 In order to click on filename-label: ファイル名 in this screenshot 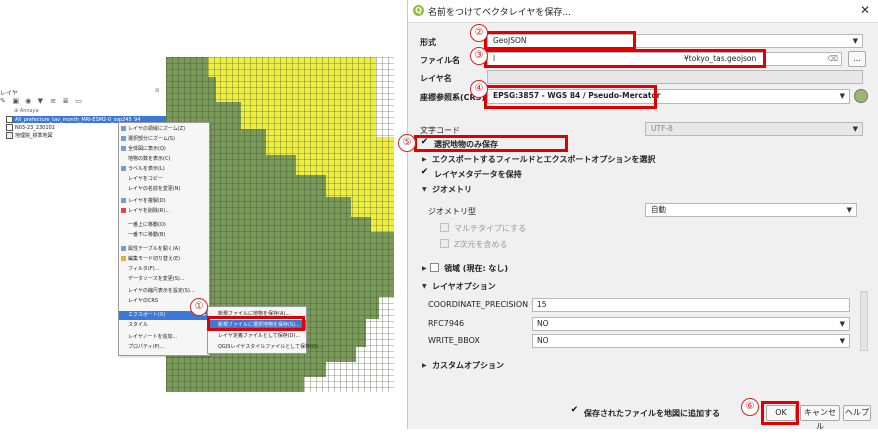, I will do `click(440, 60)`.